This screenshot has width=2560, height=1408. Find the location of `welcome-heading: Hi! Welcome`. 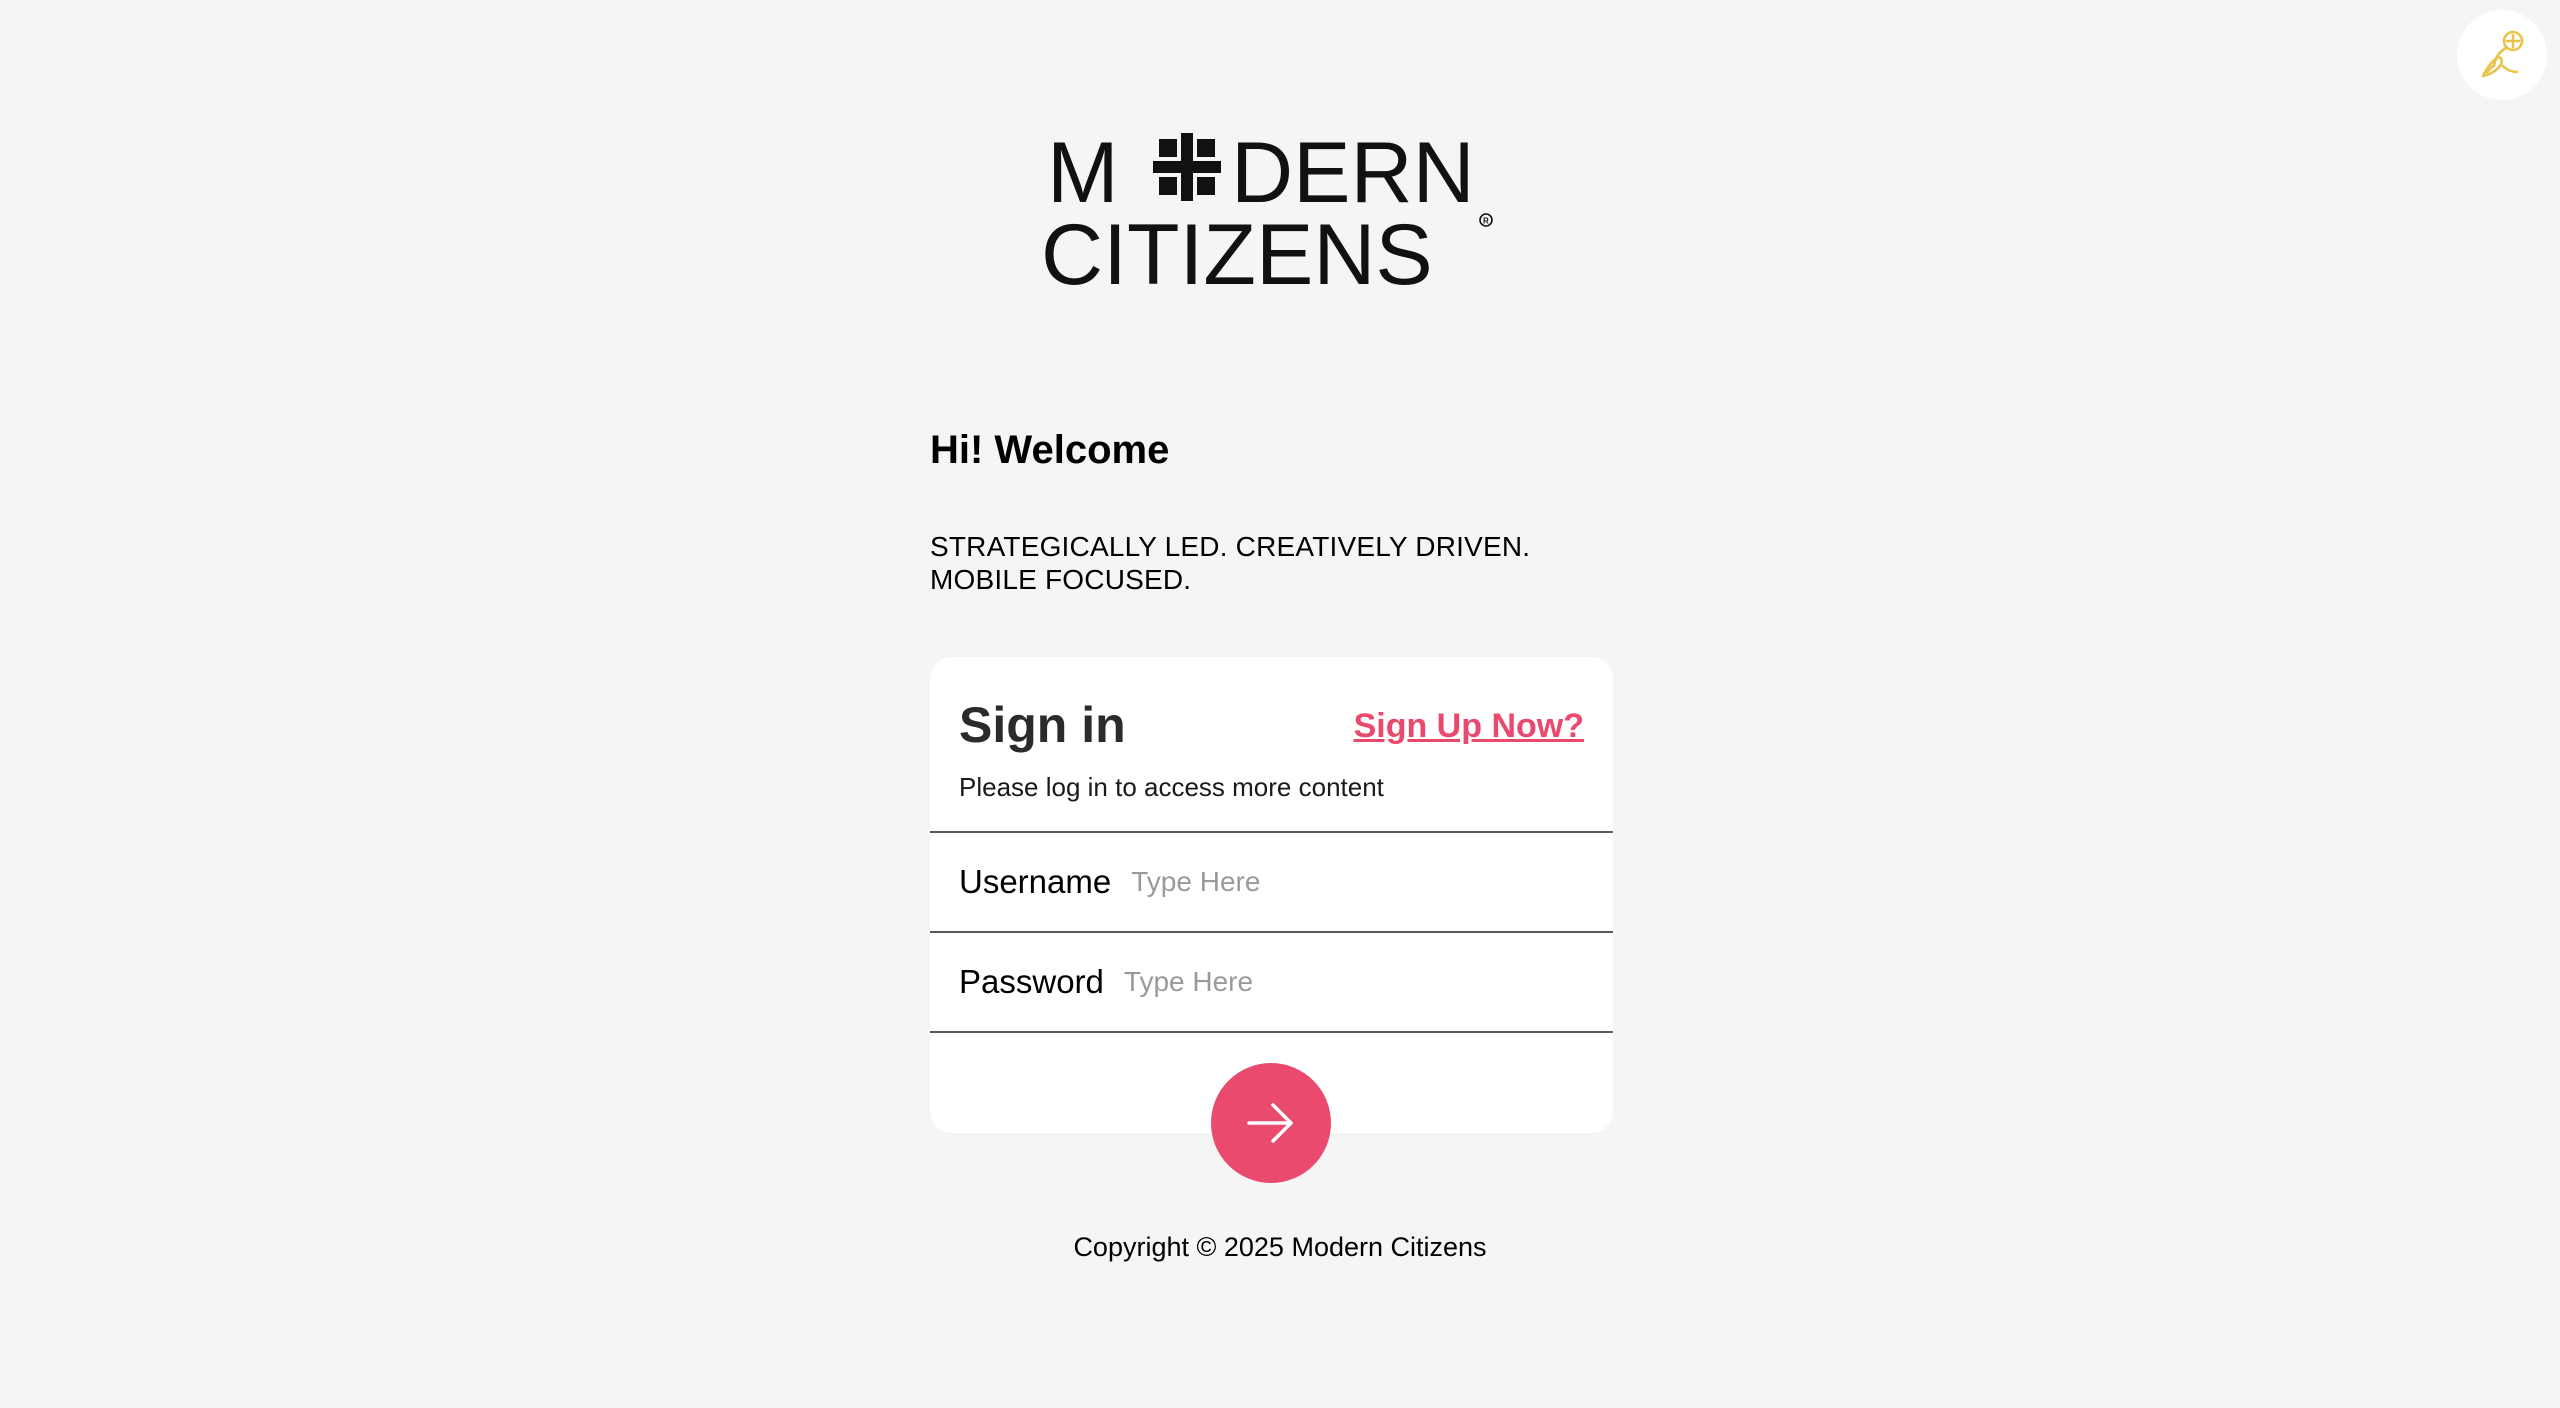

welcome-heading: Hi! Welcome is located at coordinates (1050, 450).